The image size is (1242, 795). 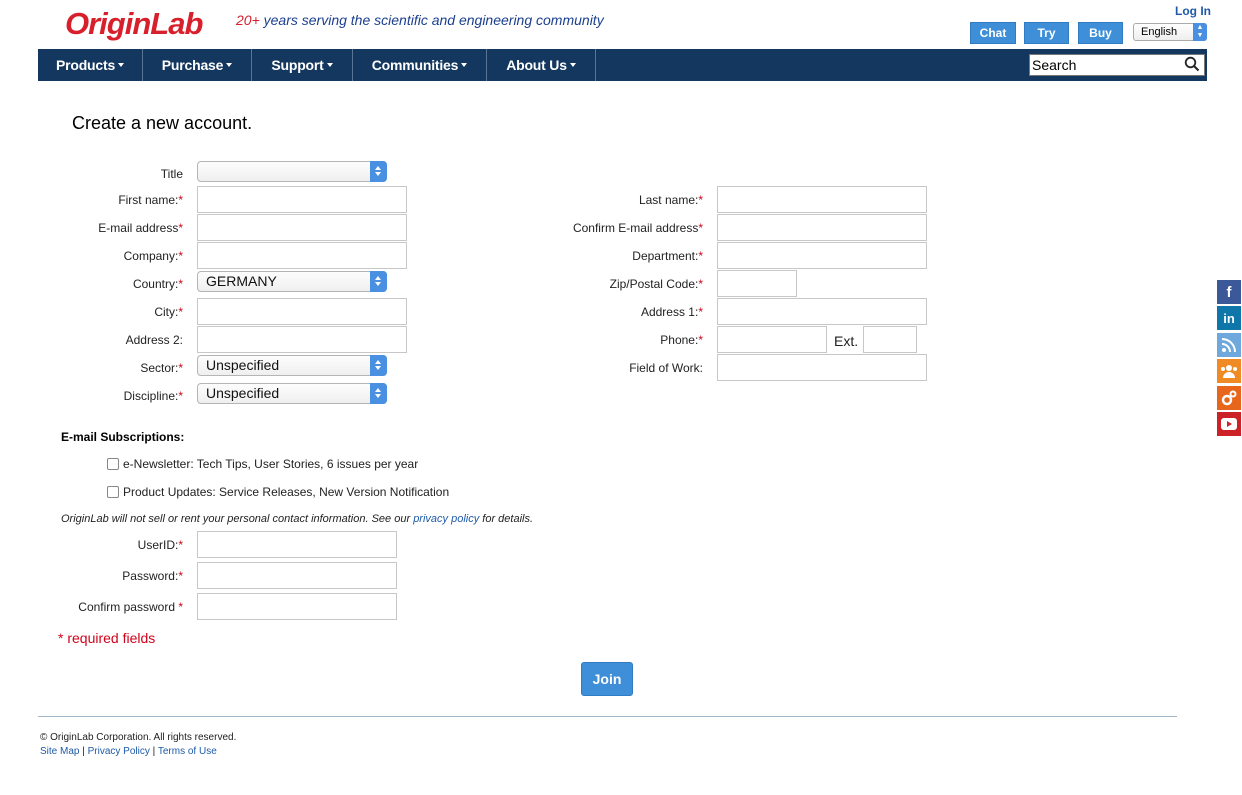 I want to click on required-note: * required fields, so click(x=107, y=638).